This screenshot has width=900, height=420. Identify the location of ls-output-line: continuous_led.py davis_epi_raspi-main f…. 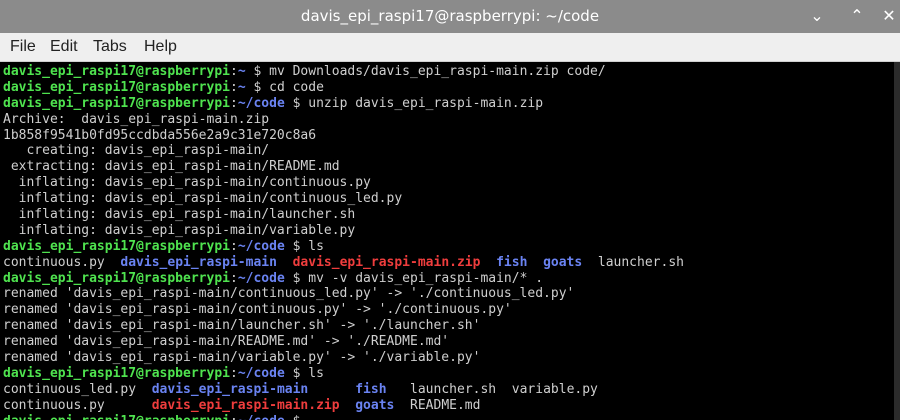
(343, 390).